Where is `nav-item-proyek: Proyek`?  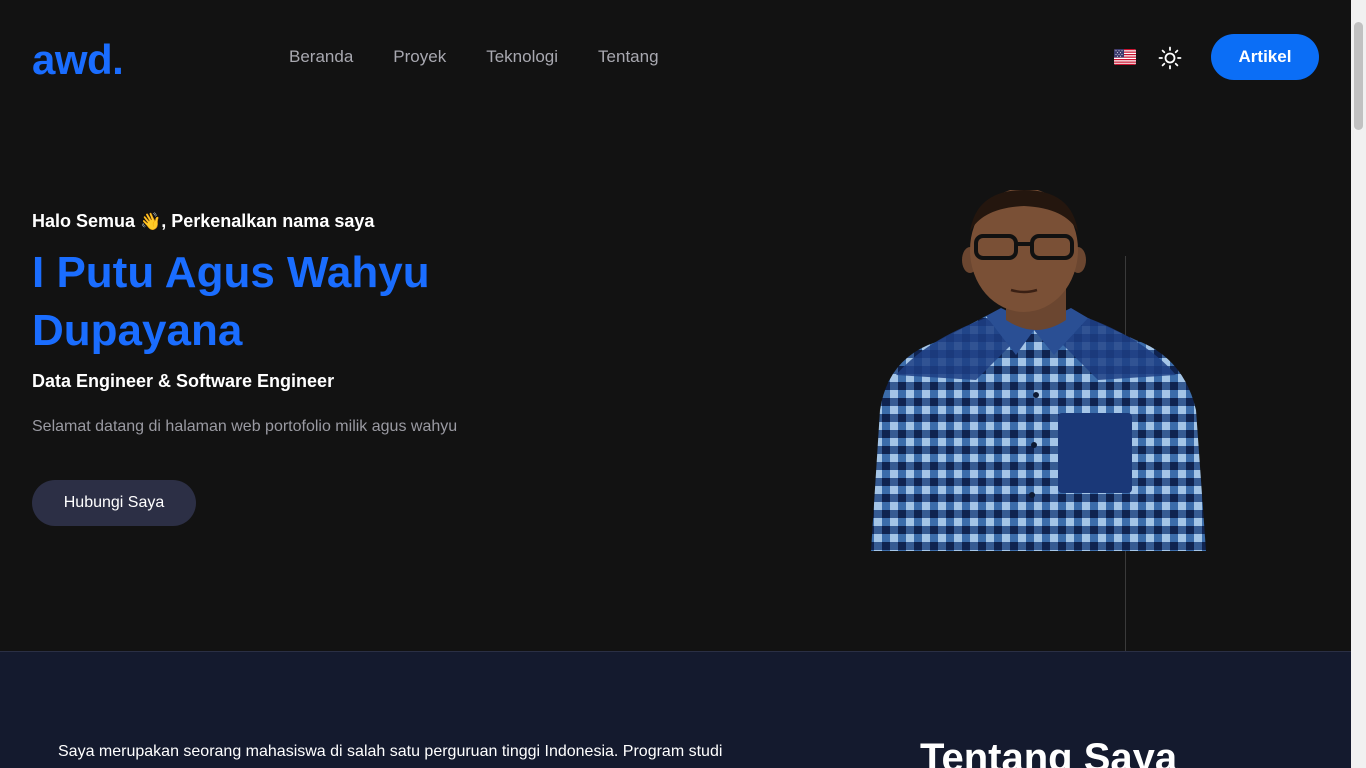
nav-item-proyek: Proyek is located at coordinates (419, 57).